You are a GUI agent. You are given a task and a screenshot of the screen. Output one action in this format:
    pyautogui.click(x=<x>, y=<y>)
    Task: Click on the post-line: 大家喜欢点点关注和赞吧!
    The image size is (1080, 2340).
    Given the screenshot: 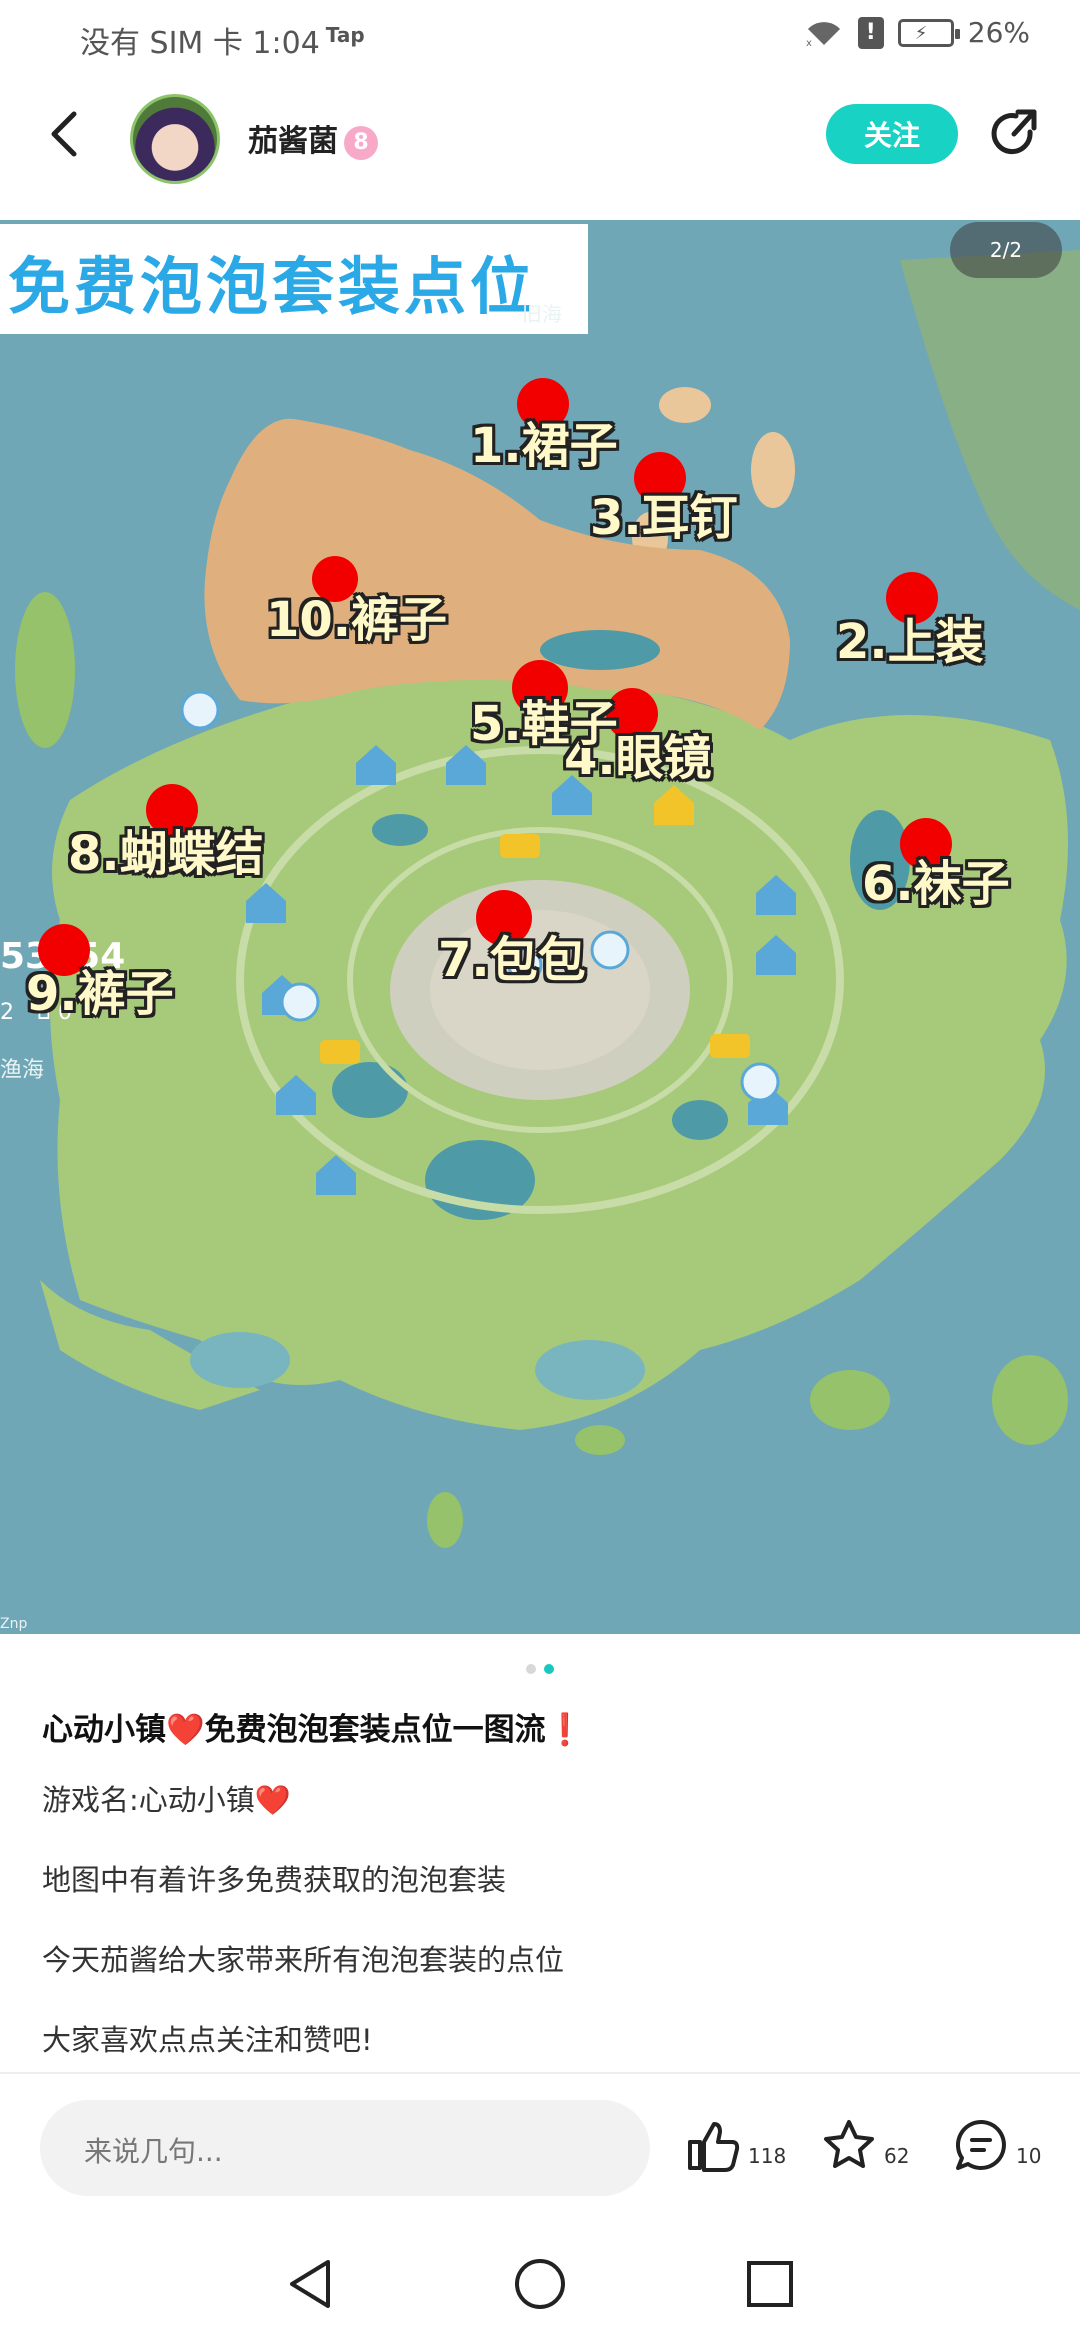 What is the action you would take?
    pyautogui.click(x=207, y=2040)
    